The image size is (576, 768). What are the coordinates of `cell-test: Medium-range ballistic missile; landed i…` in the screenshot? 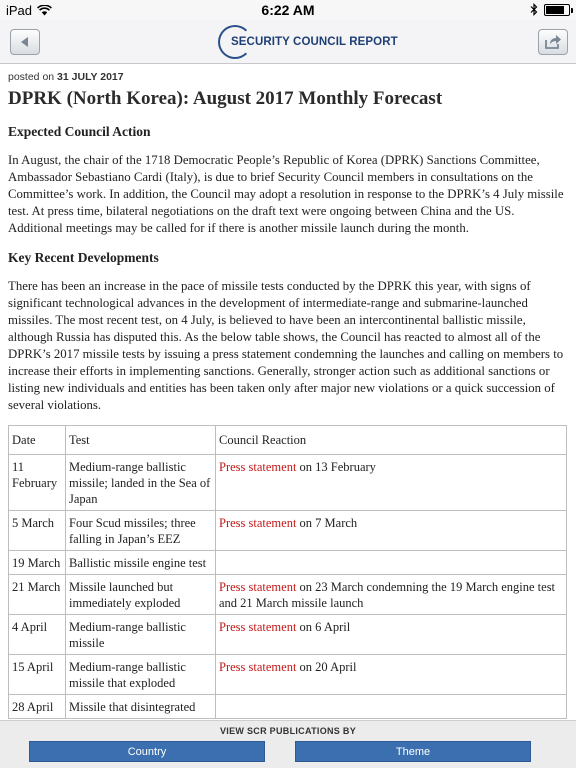 It's located at (140, 482).